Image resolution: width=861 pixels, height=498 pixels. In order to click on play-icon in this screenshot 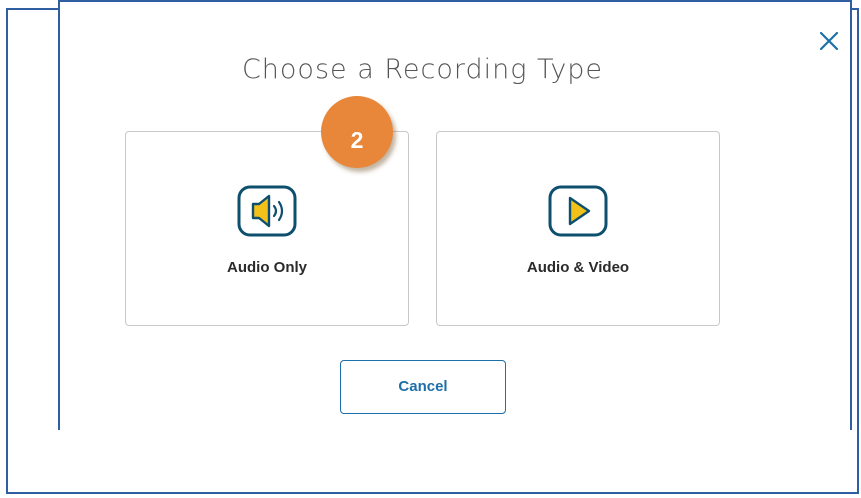, I will do `click(578, 211)`.